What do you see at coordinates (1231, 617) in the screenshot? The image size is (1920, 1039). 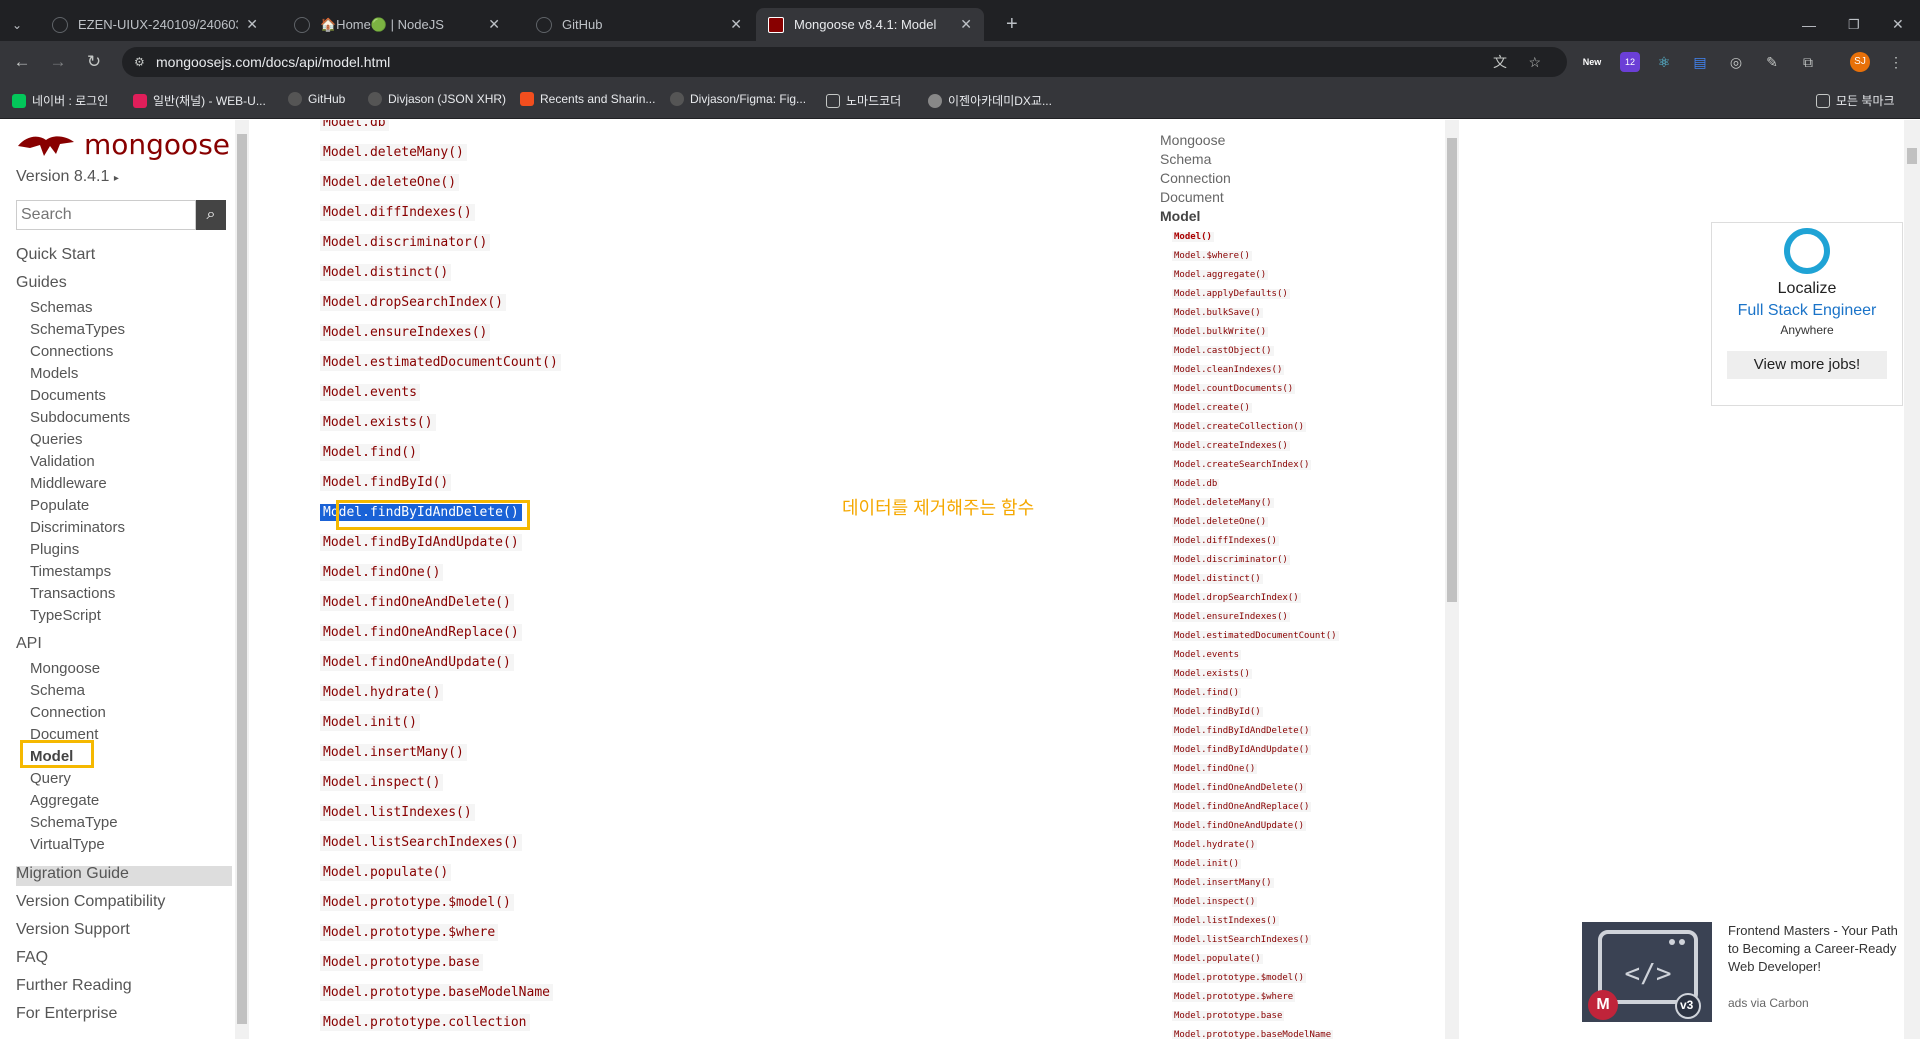 I see `toc-item: Model.ensureIndexes()` at bounding box center [1231, 617].